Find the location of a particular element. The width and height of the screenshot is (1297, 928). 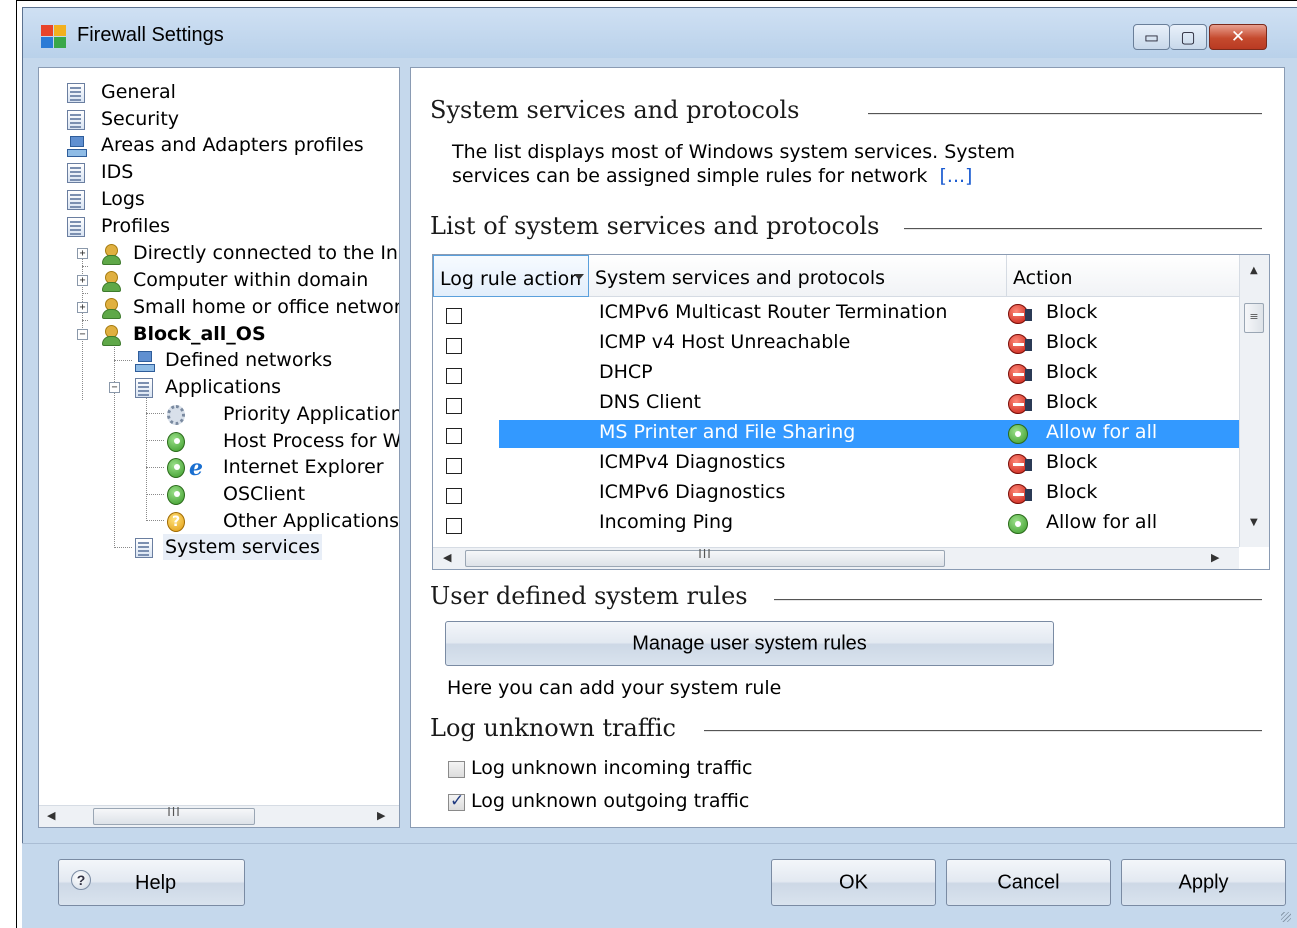

tree-item-small-home-office: + Small home or office networl is located at coordinates (219, 307).